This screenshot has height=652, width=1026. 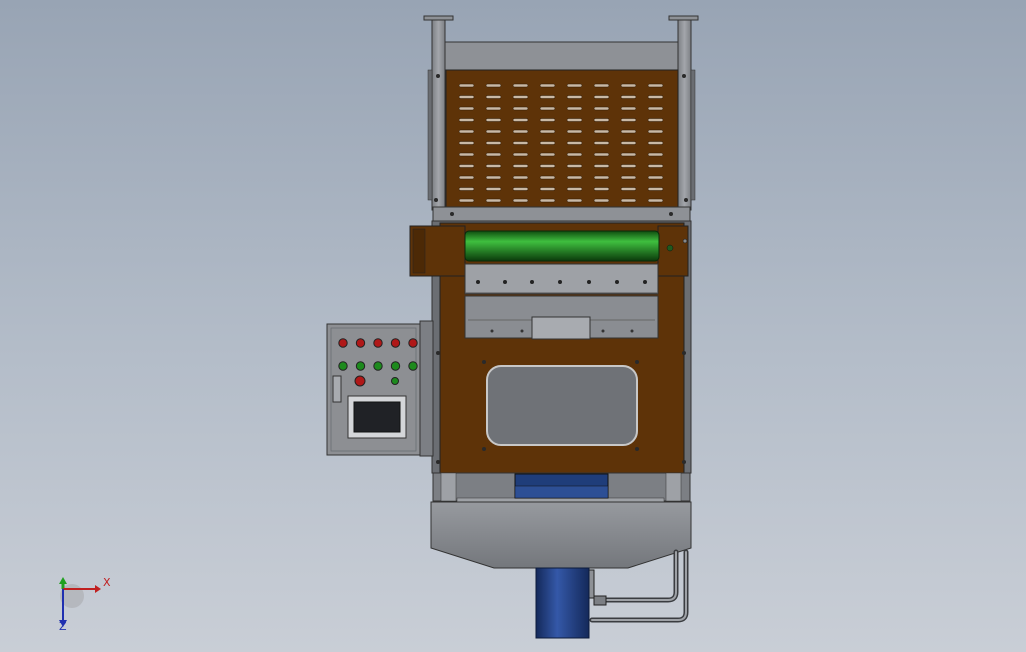 What do you see at coordinates (562, 246) in the screenshot?
I see `green-roller` at bounding box center [562, 246].